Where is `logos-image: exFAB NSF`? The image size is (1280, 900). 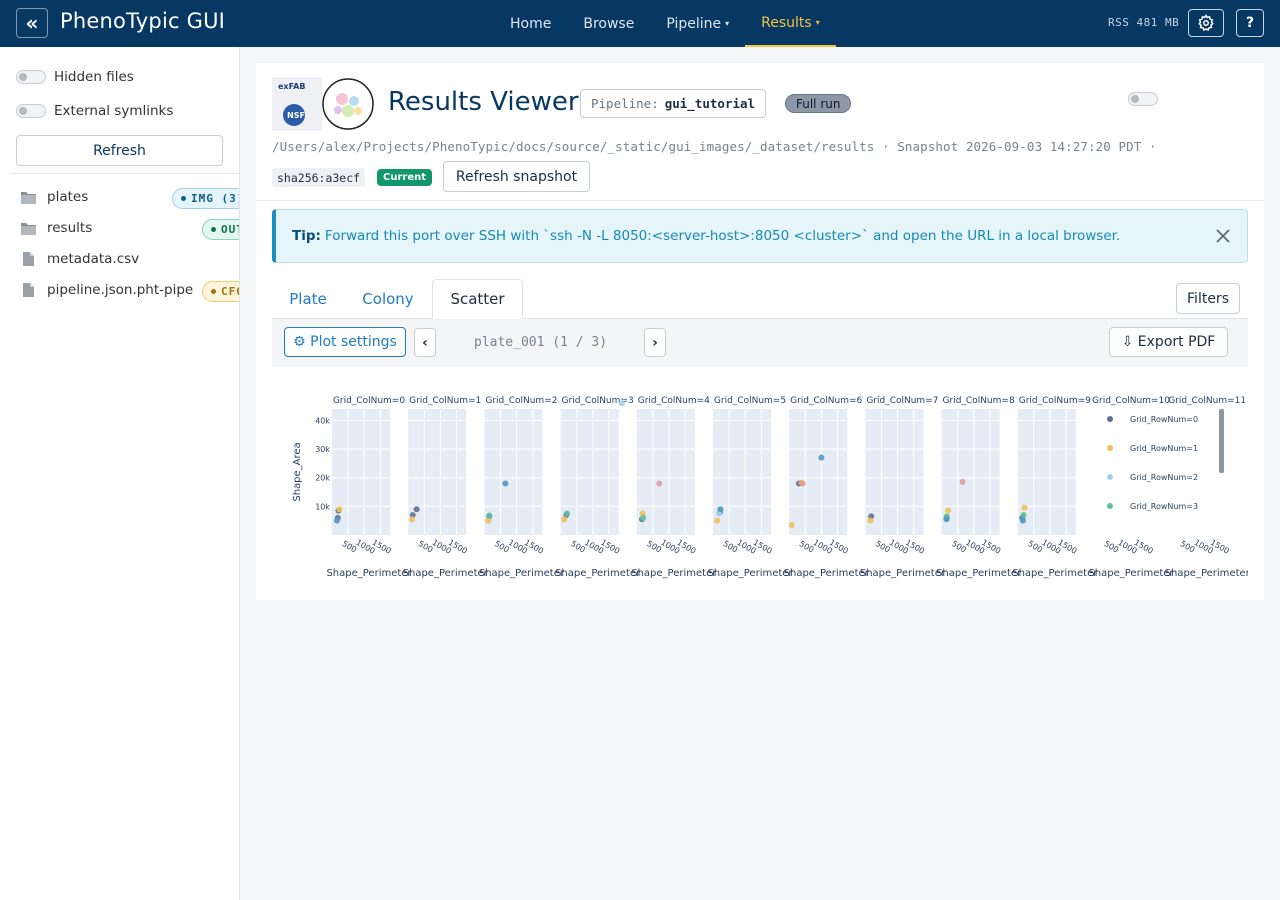 logos-image: exFAB NSF is located at coordinates (323, 104).